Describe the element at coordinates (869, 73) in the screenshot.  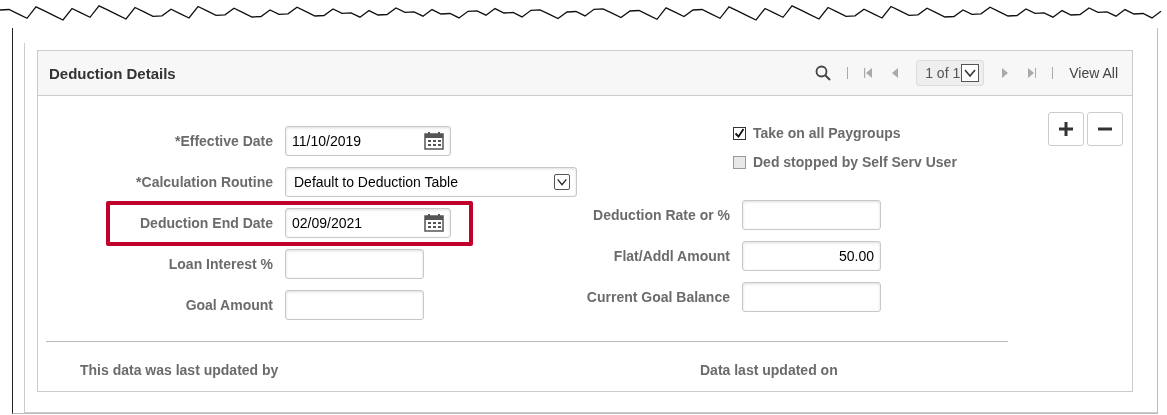
I see `first-page-icon` at that location.